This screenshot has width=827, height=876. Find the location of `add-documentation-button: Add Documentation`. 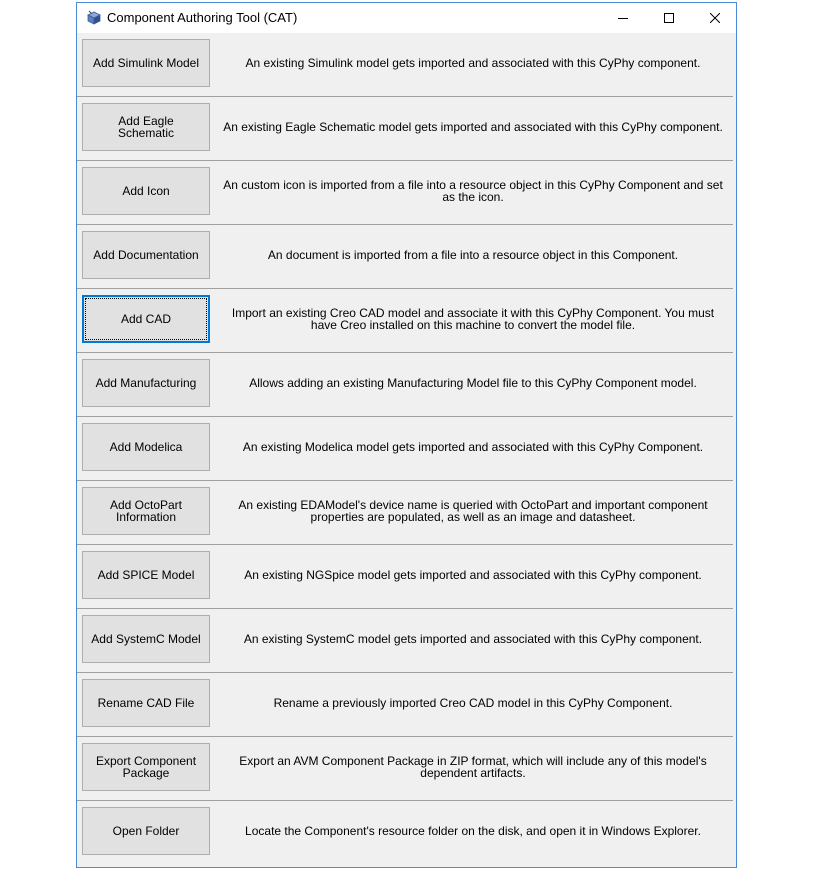

add-documentation-button: Add Documentation is located at coordinates (146, 255).